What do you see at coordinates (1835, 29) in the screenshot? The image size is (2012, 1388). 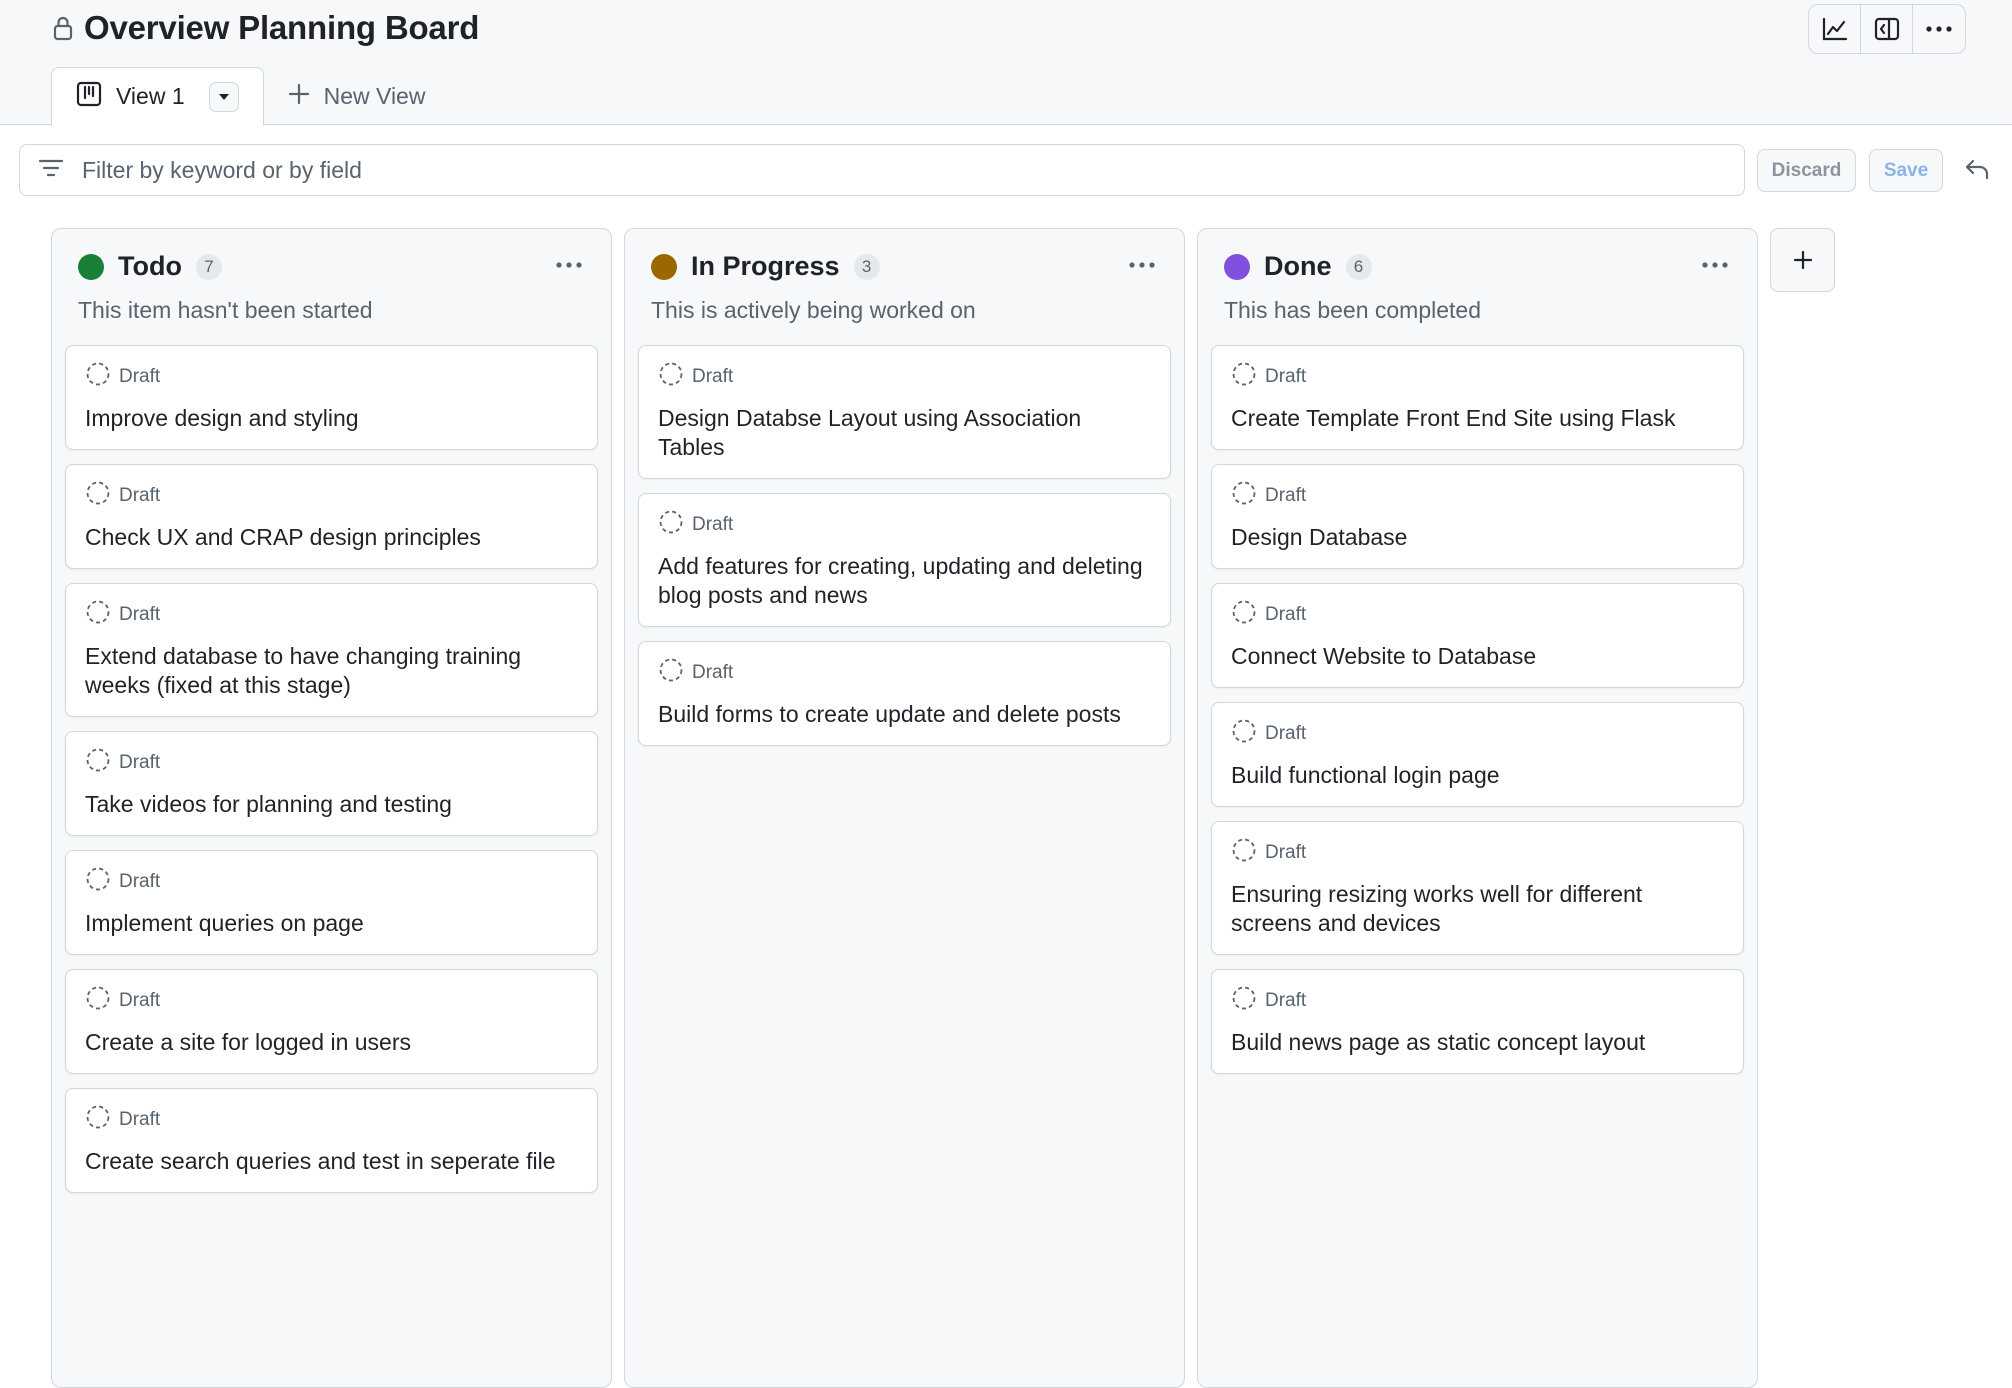 I see `insights-chart-icon` at bounding box center [1835, 29].